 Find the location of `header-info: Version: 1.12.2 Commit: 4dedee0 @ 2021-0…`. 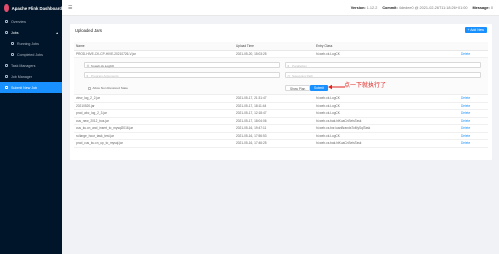

header-info: Version: 1.12.2 Commit: 4dedee0 @ 2021-0… is located at coordinates (425, 8).